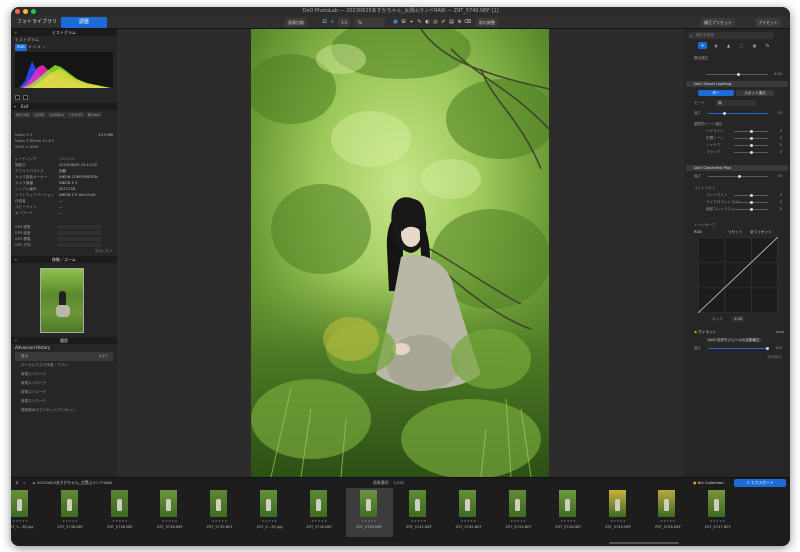  Describe the element at coordinates (403, 22) in the screenshot. I see `straighten-icon: ⊞` at that location.